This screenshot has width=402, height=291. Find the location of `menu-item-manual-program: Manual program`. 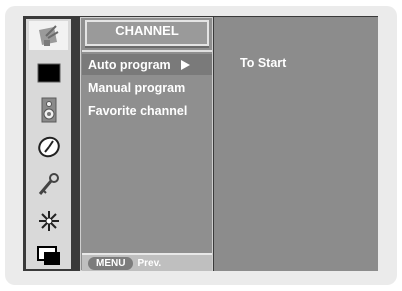

menu-item-manual-program: Manual program is located at coordinates (136, 88).